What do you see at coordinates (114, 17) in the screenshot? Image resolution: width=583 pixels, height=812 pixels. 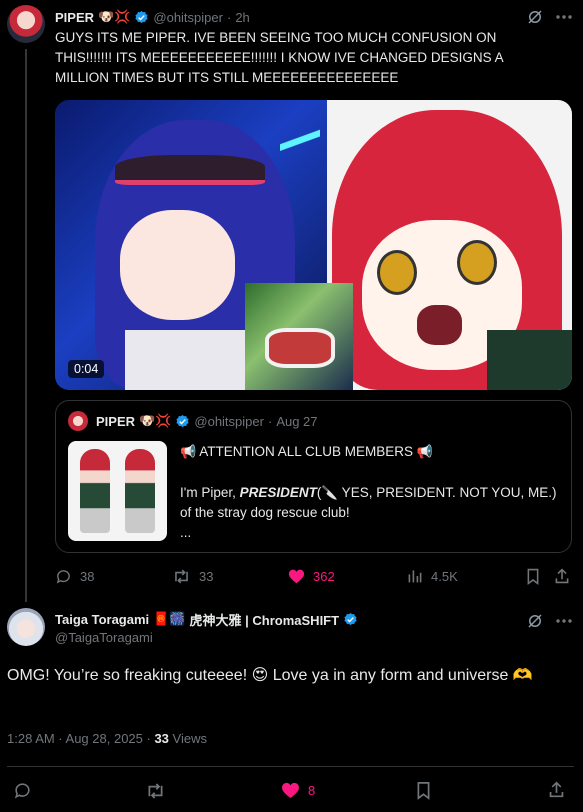 I see `name-emojis: 🐶💢` at bounding box center [114, 17].